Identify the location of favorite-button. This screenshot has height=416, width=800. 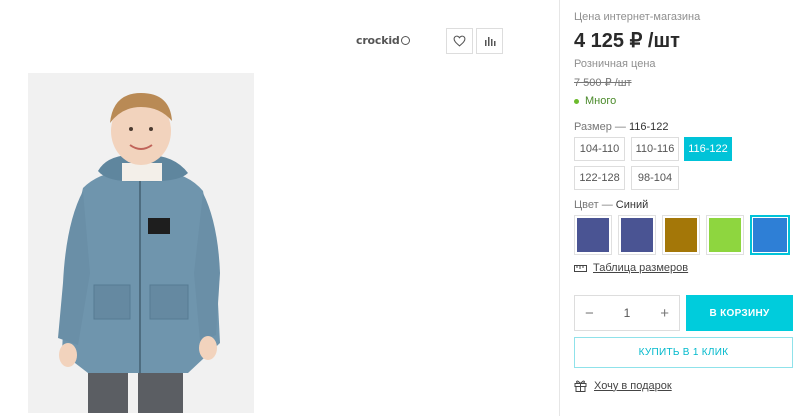
(459, 41).